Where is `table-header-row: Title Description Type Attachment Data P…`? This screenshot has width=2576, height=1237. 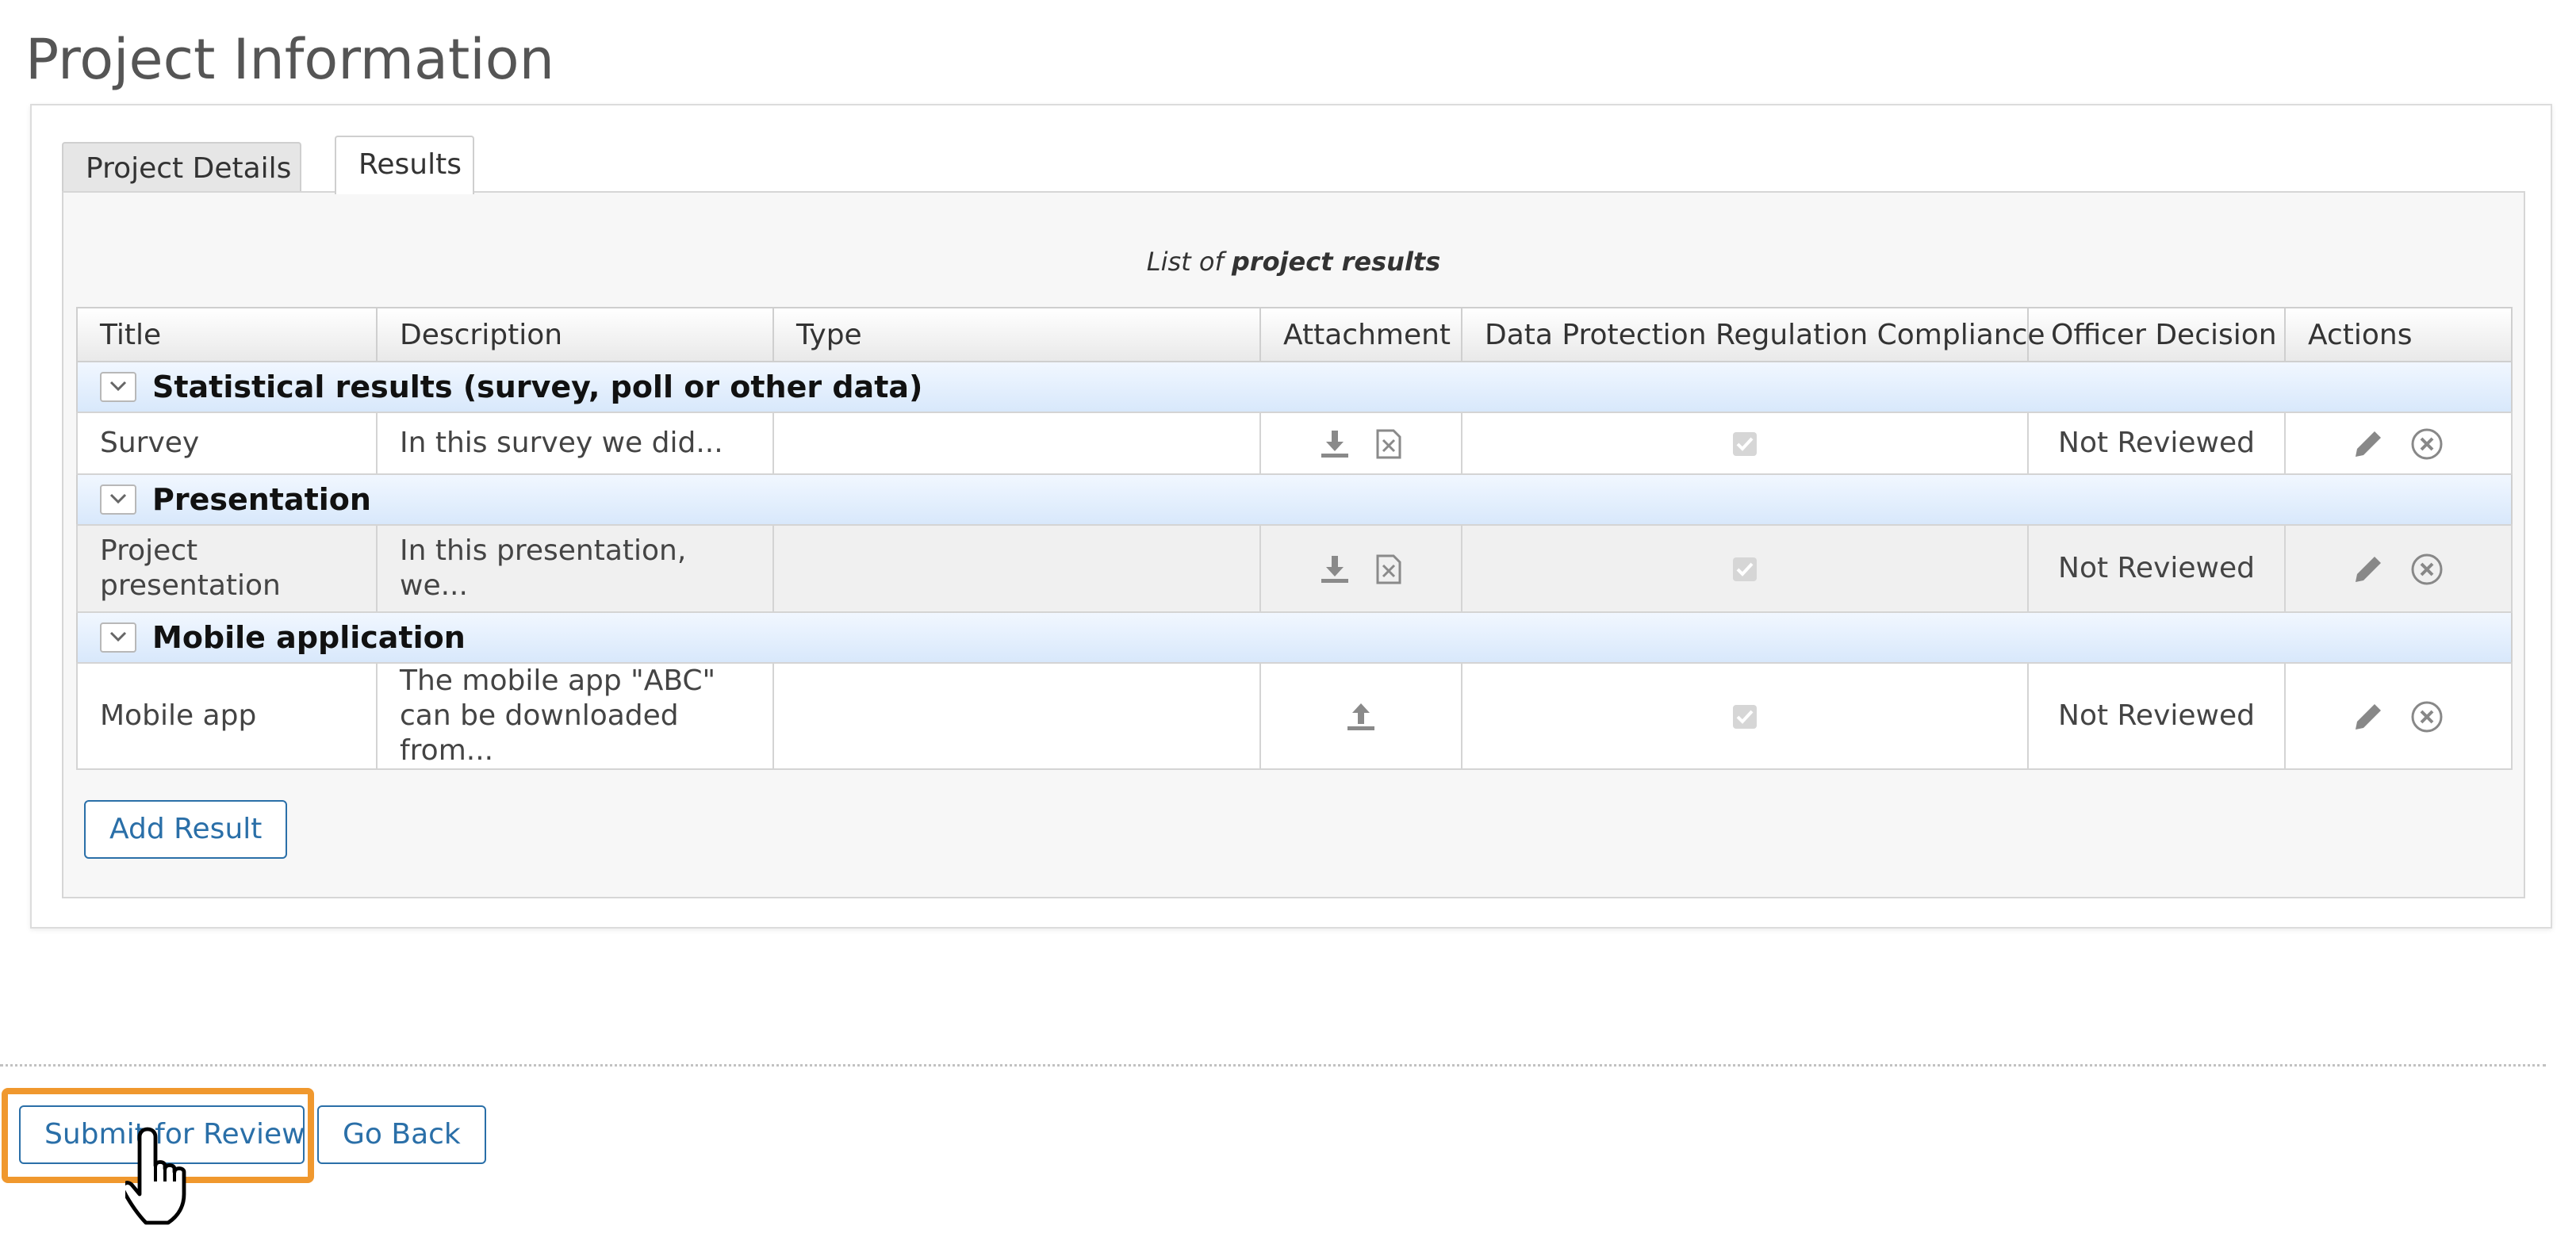 table-header-row: Title Description Type Attachment Data P… is located at coordinates (1294, 334).